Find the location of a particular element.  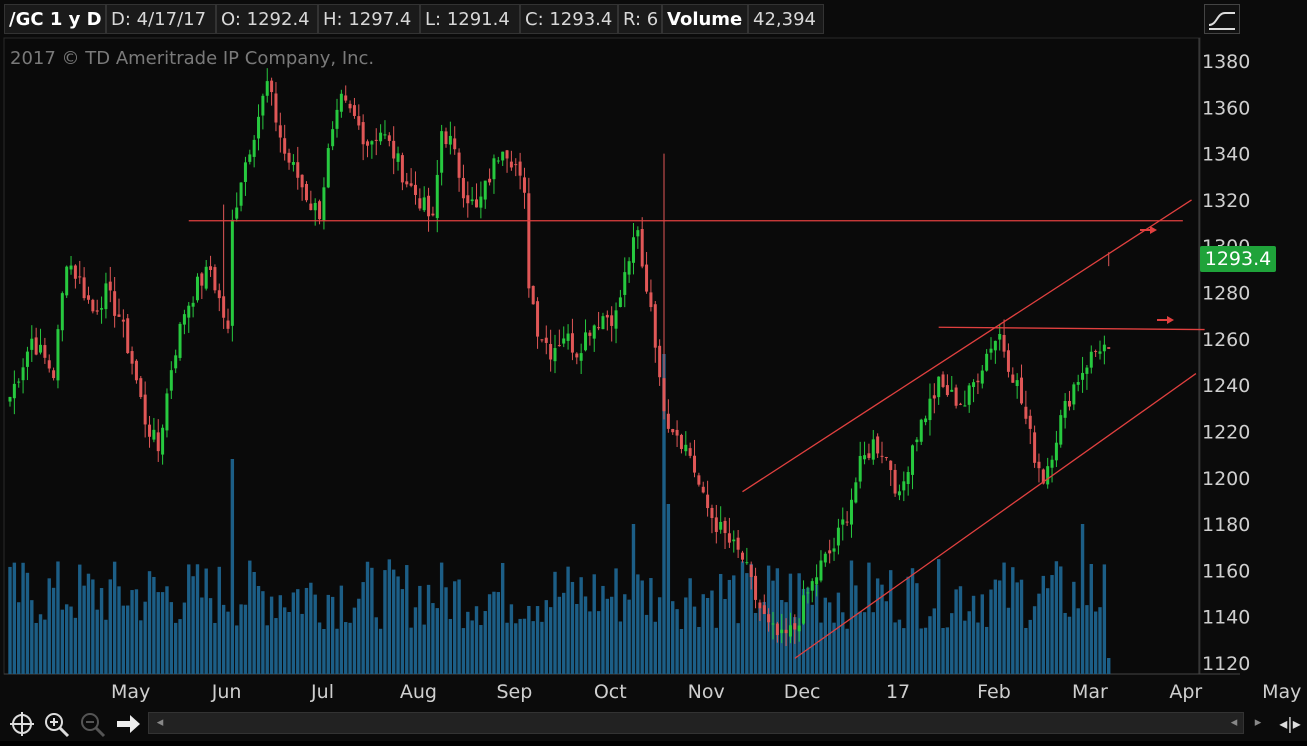

scroll-right-icon: ▸ is located at coordinates (1258, 723).